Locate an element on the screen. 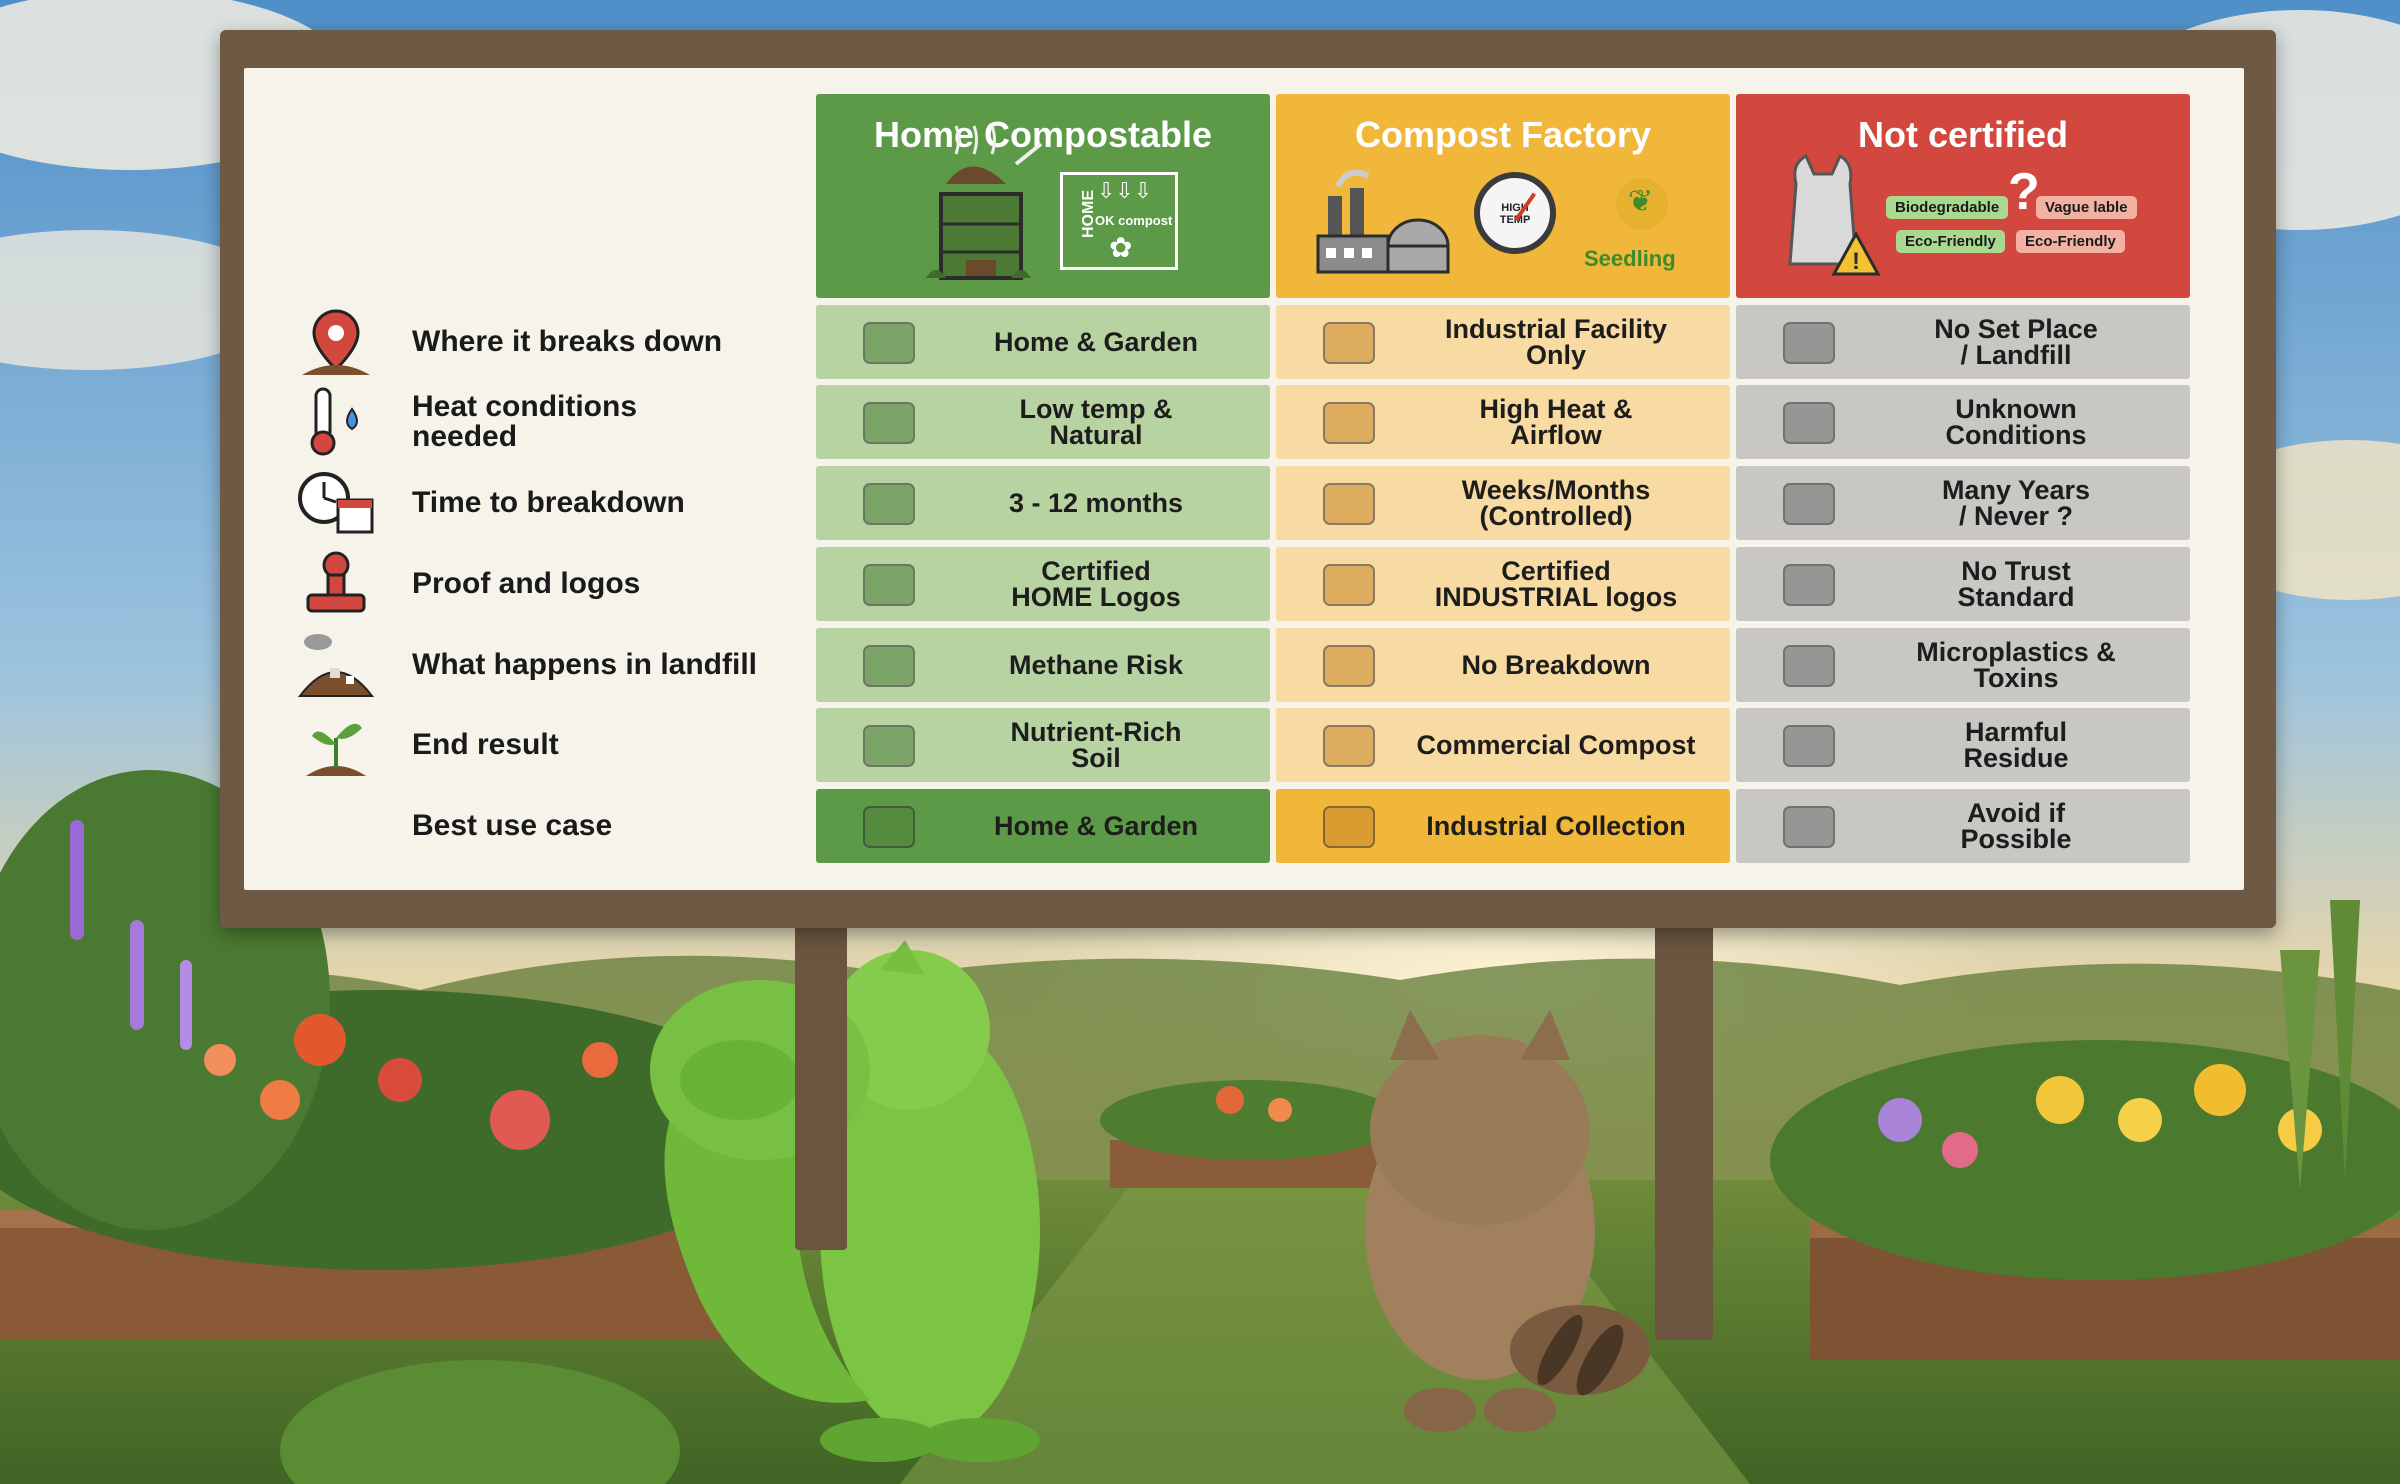 This screenshot has height=1484, width=2400. cell-none: No Set Place / Landfill is located at coordinates (1963, 342).